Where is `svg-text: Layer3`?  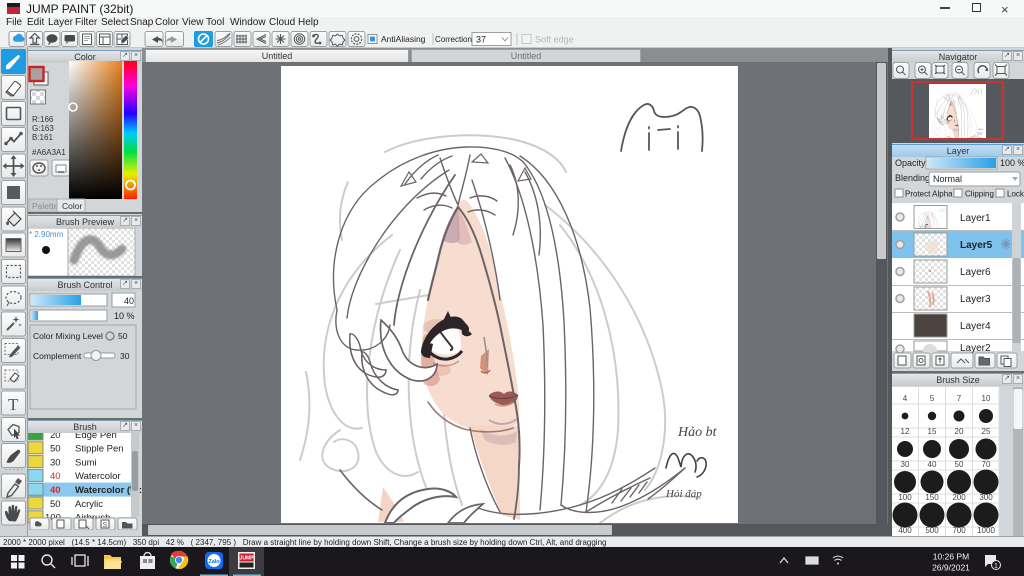 svg-text: Layer3 is located at coordinates (975, 299).